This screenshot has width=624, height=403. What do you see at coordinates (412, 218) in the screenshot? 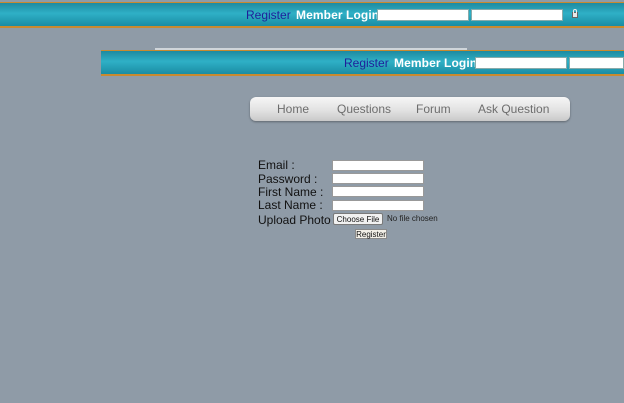
I see `no-file-chosen-text: No file chosen` at bounding box center [412, 218].